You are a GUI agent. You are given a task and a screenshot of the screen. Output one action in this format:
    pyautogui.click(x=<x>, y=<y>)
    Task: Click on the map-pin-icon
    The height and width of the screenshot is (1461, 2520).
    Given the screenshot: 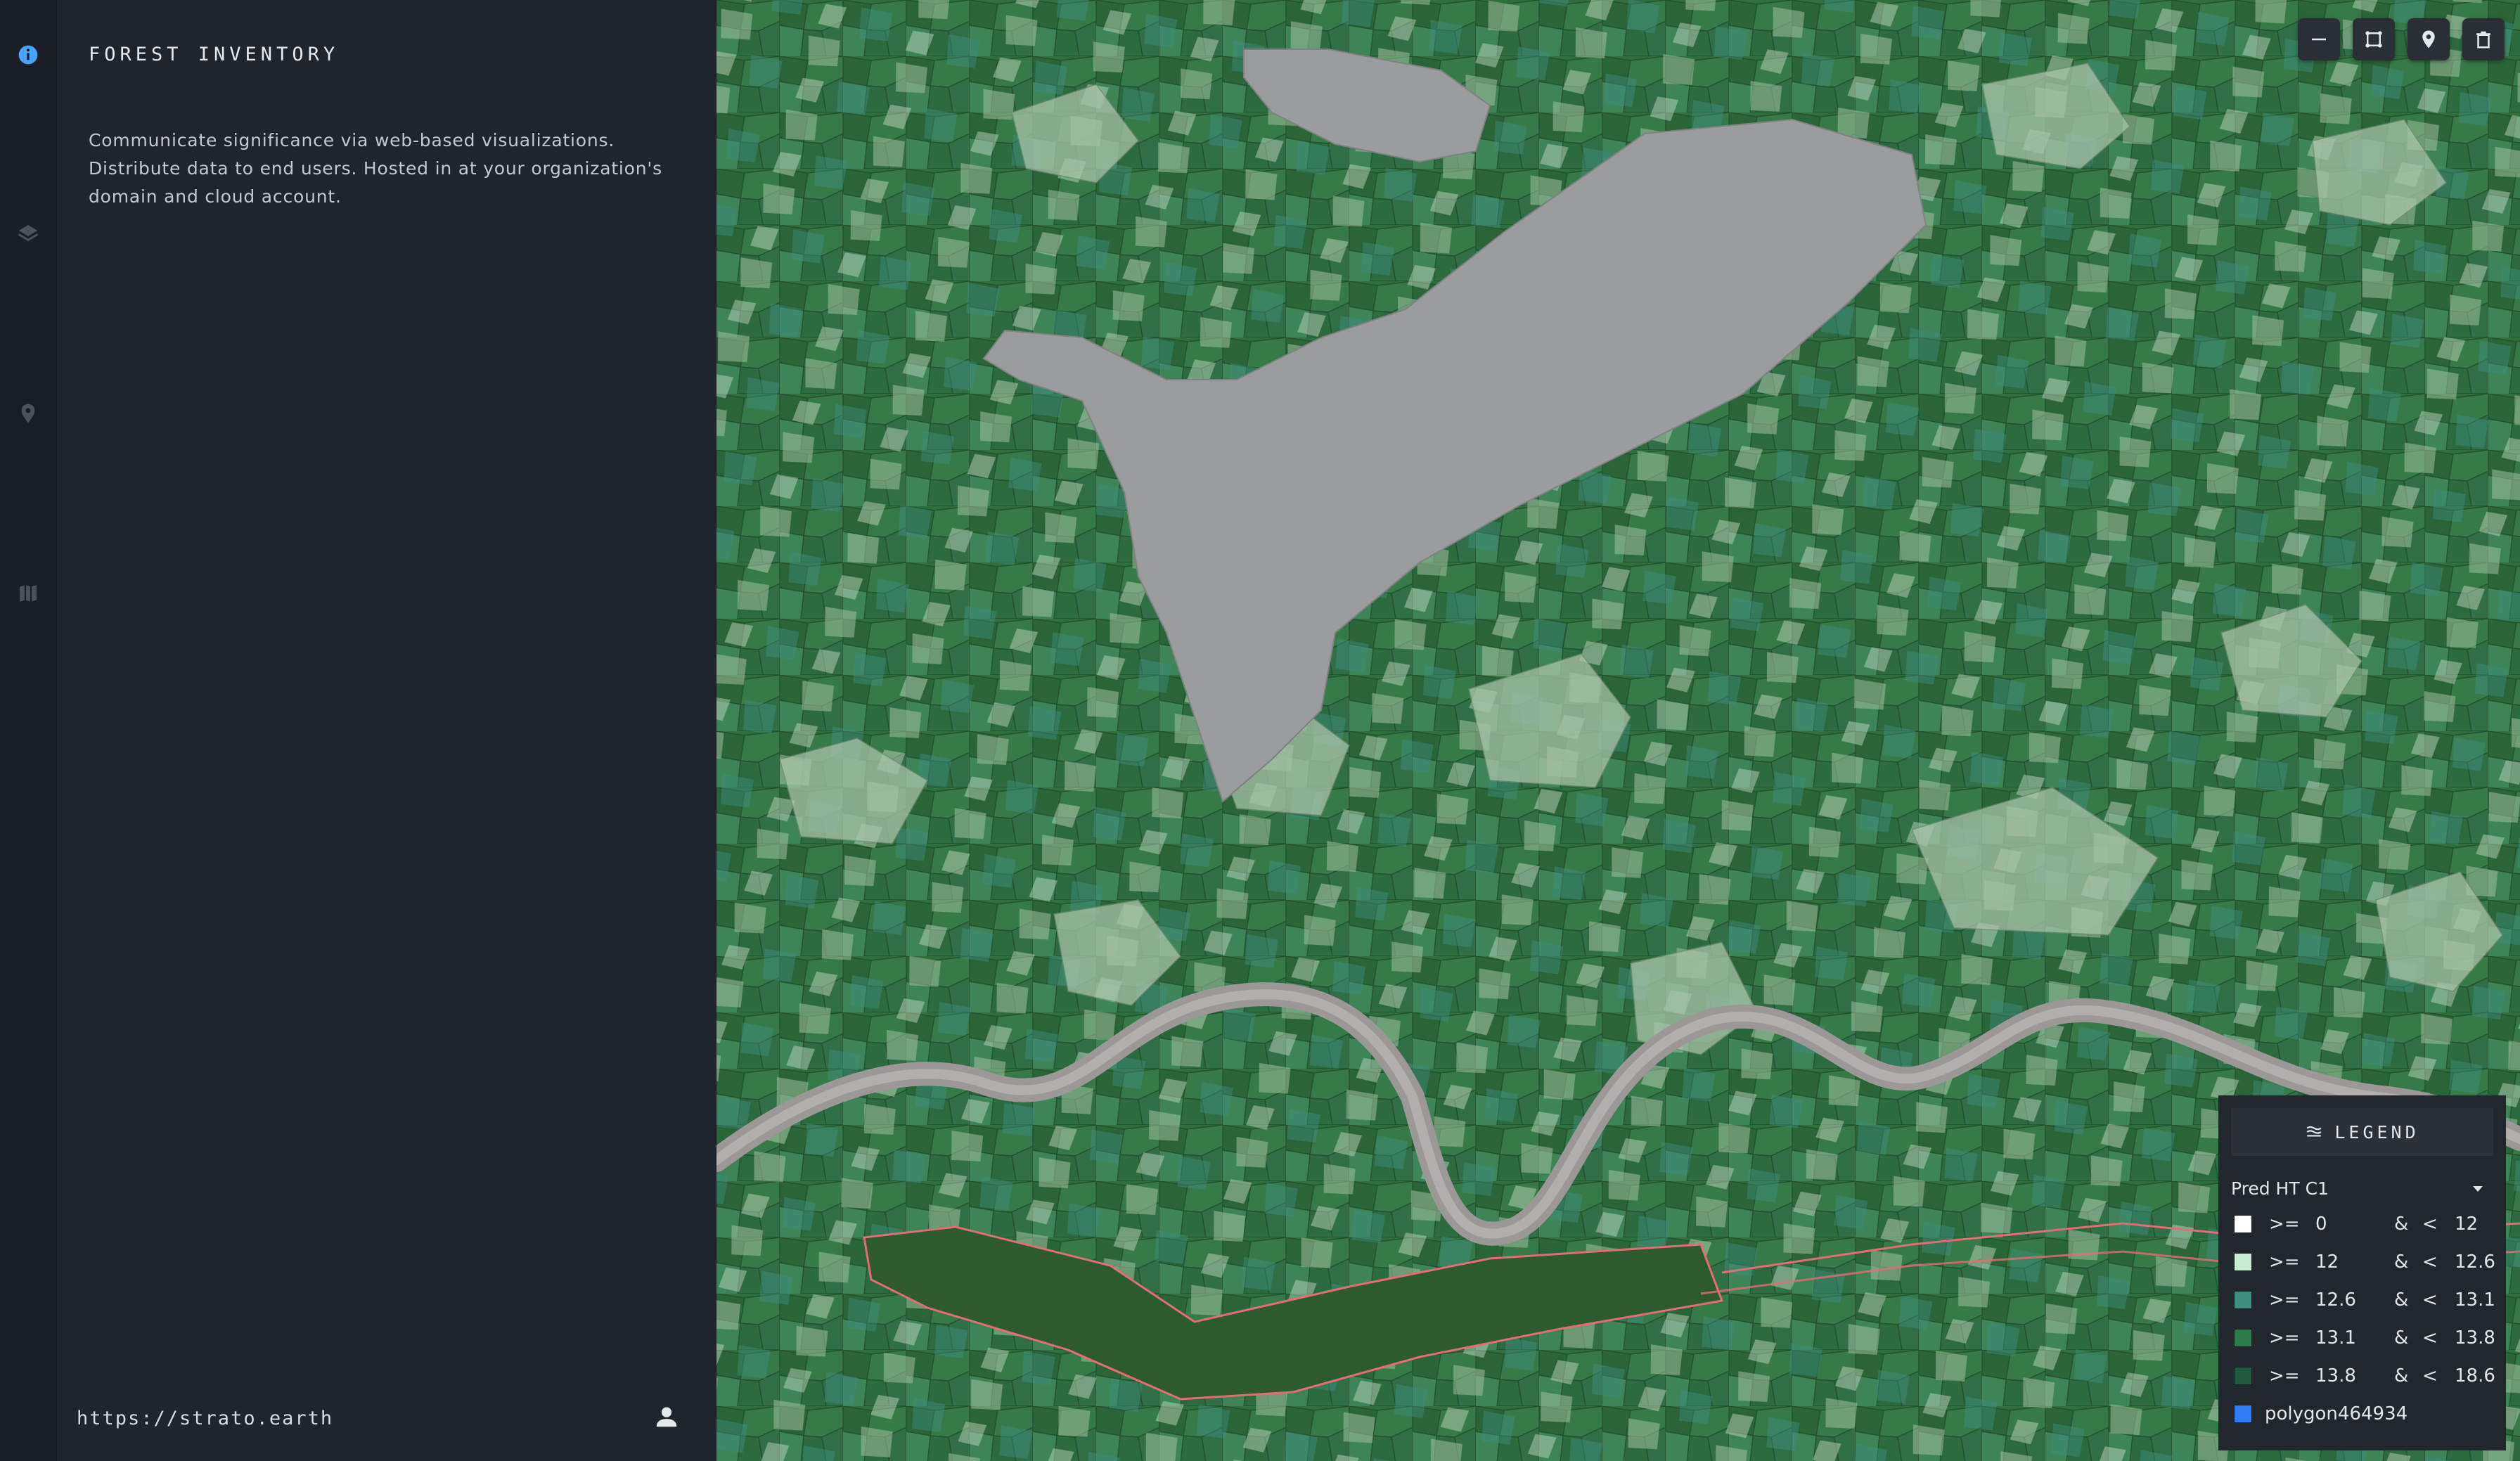 What is the action you would take?
    pyautogui.click(x=28, y=413)
    